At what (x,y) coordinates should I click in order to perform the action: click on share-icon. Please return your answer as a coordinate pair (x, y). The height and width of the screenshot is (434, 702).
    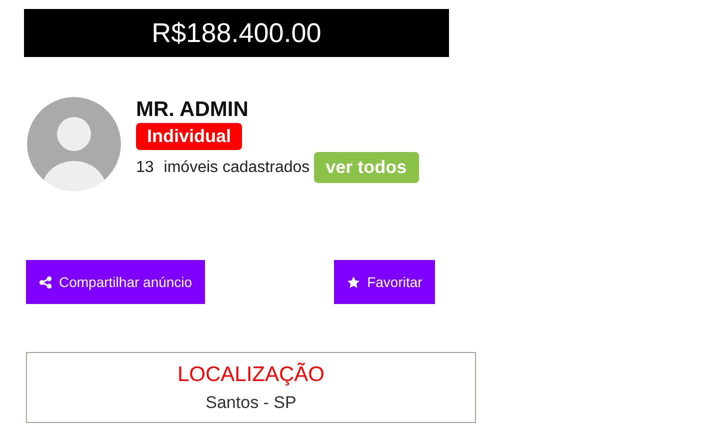
    Looking at the image, I should click on (45, 282).